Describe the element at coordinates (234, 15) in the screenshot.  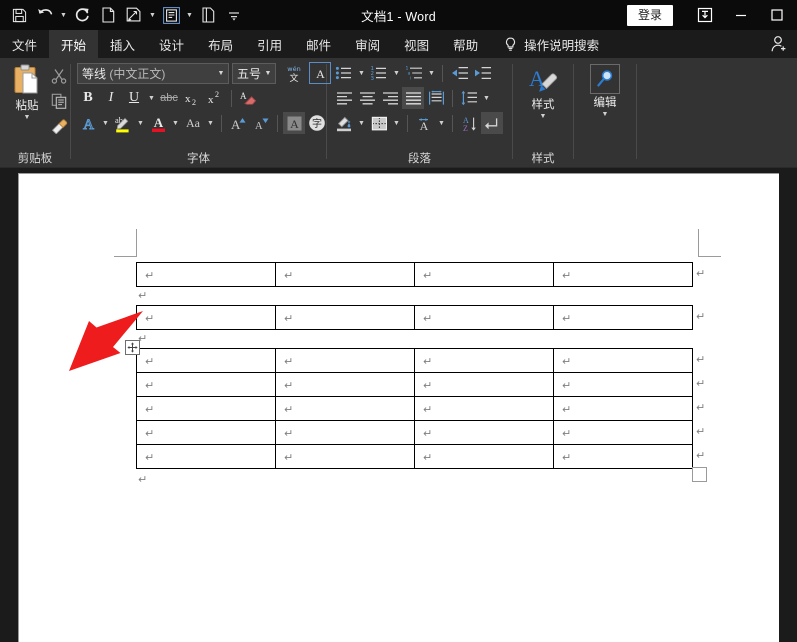
I see `customize-qat-icon` at that location.